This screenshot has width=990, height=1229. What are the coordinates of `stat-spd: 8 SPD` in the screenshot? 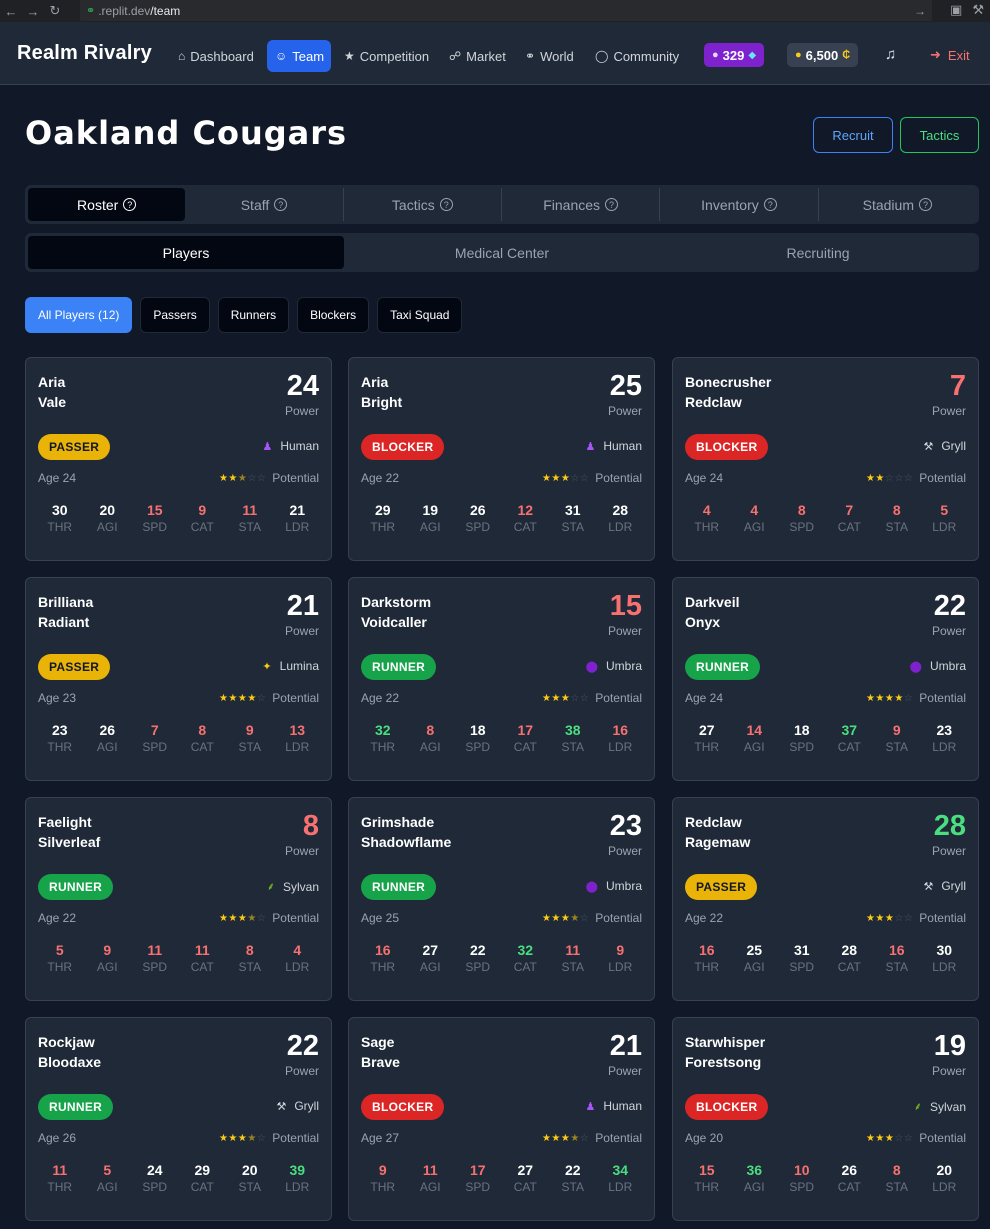 It's located at (802, 518).